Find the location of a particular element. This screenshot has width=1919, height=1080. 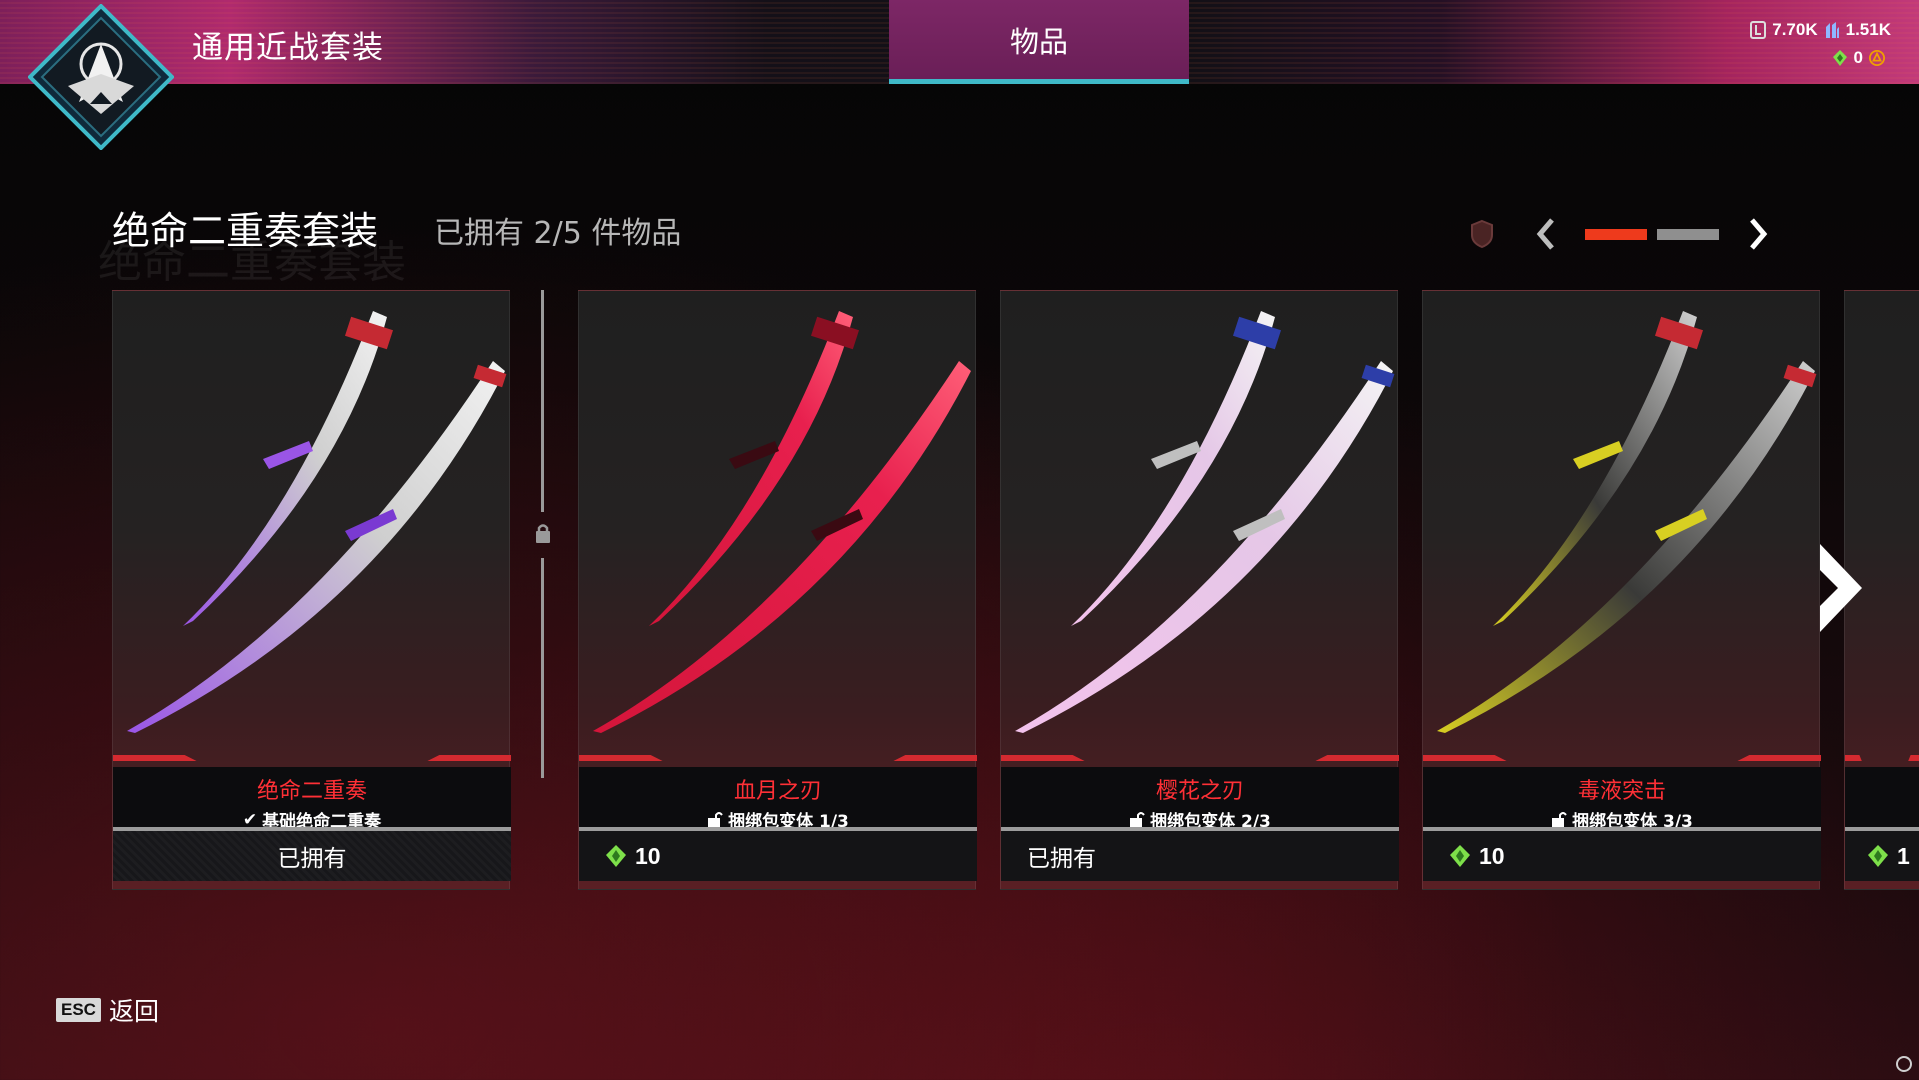

legend-tokens-value: 7.70K is located at coordinates (1795, 29).